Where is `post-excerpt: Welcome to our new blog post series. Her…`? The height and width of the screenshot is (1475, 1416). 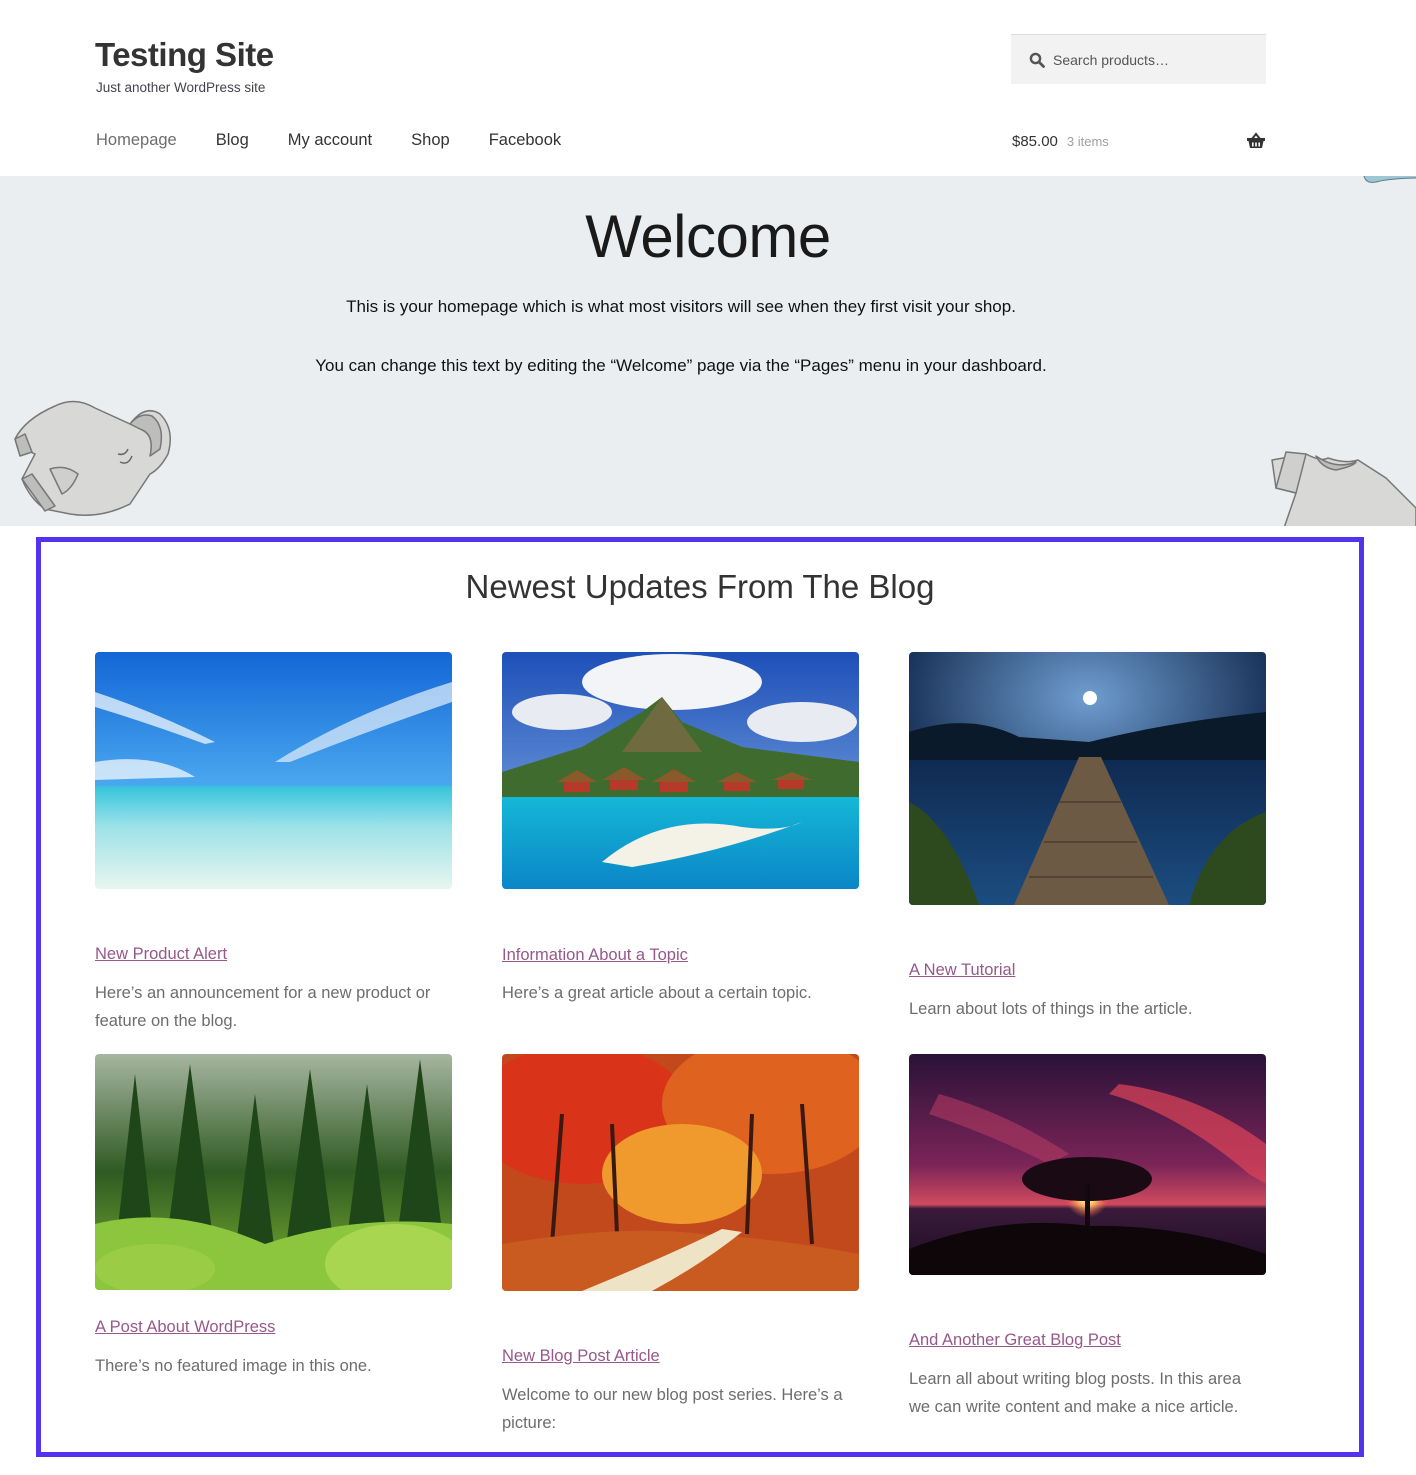
post-excerpt: Welcome to our new blog post series. Her… is located at coordinates (672, 1409).